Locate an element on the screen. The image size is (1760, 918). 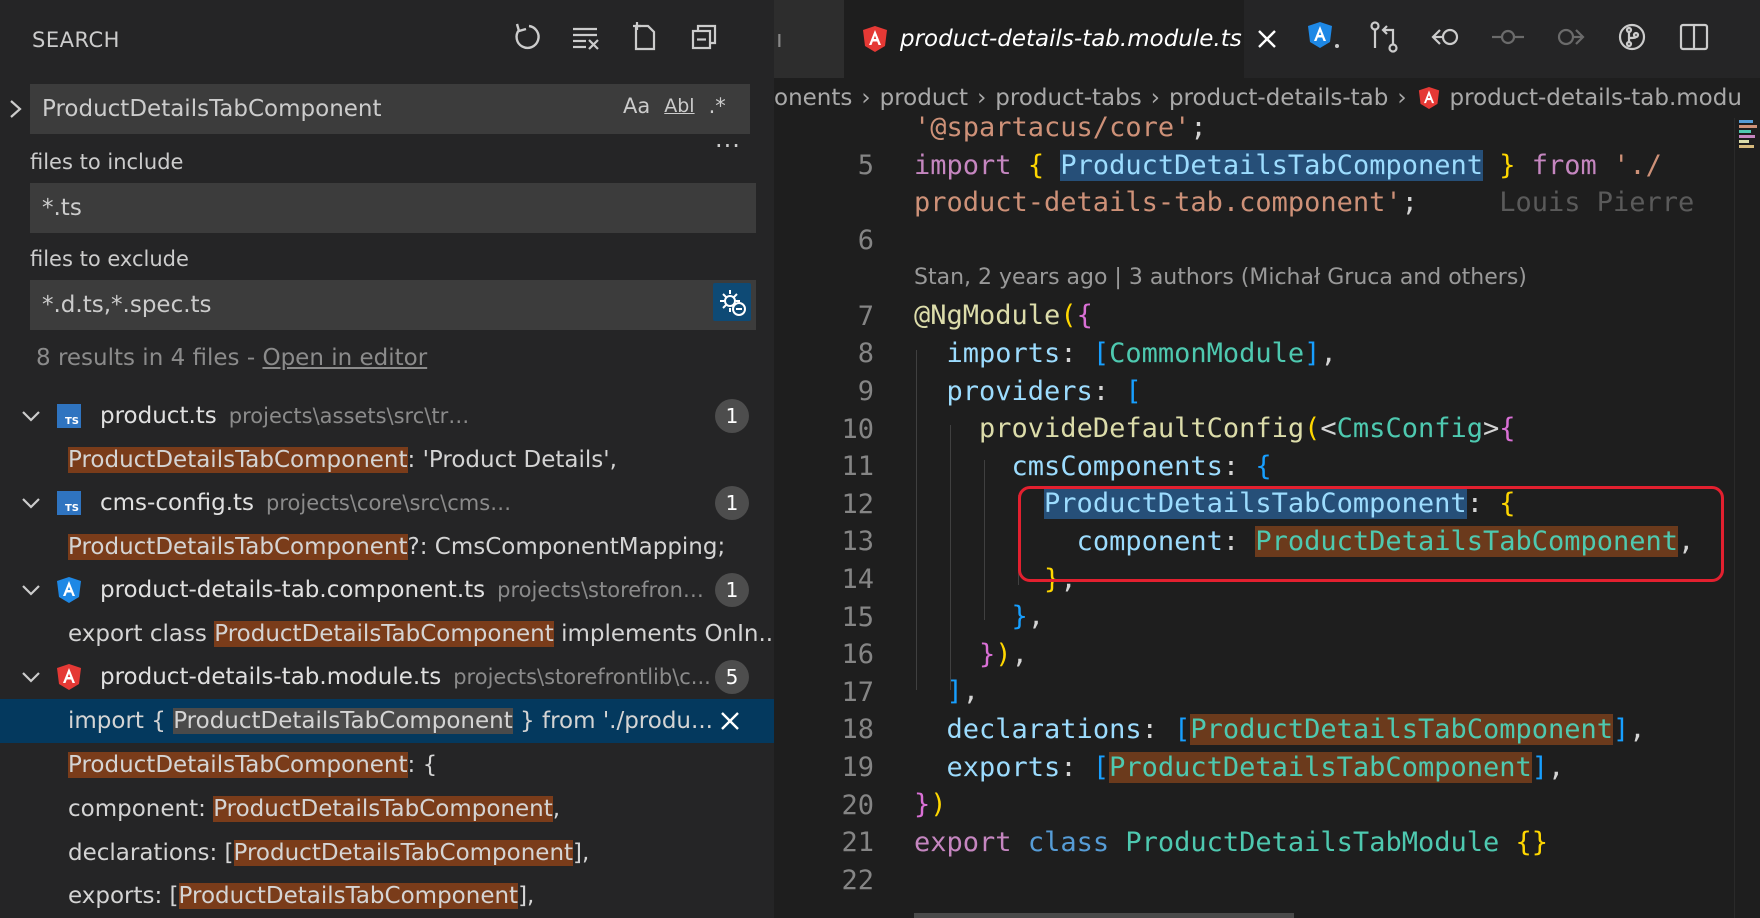
line-number: 17 is located at coordinates (857, 692).